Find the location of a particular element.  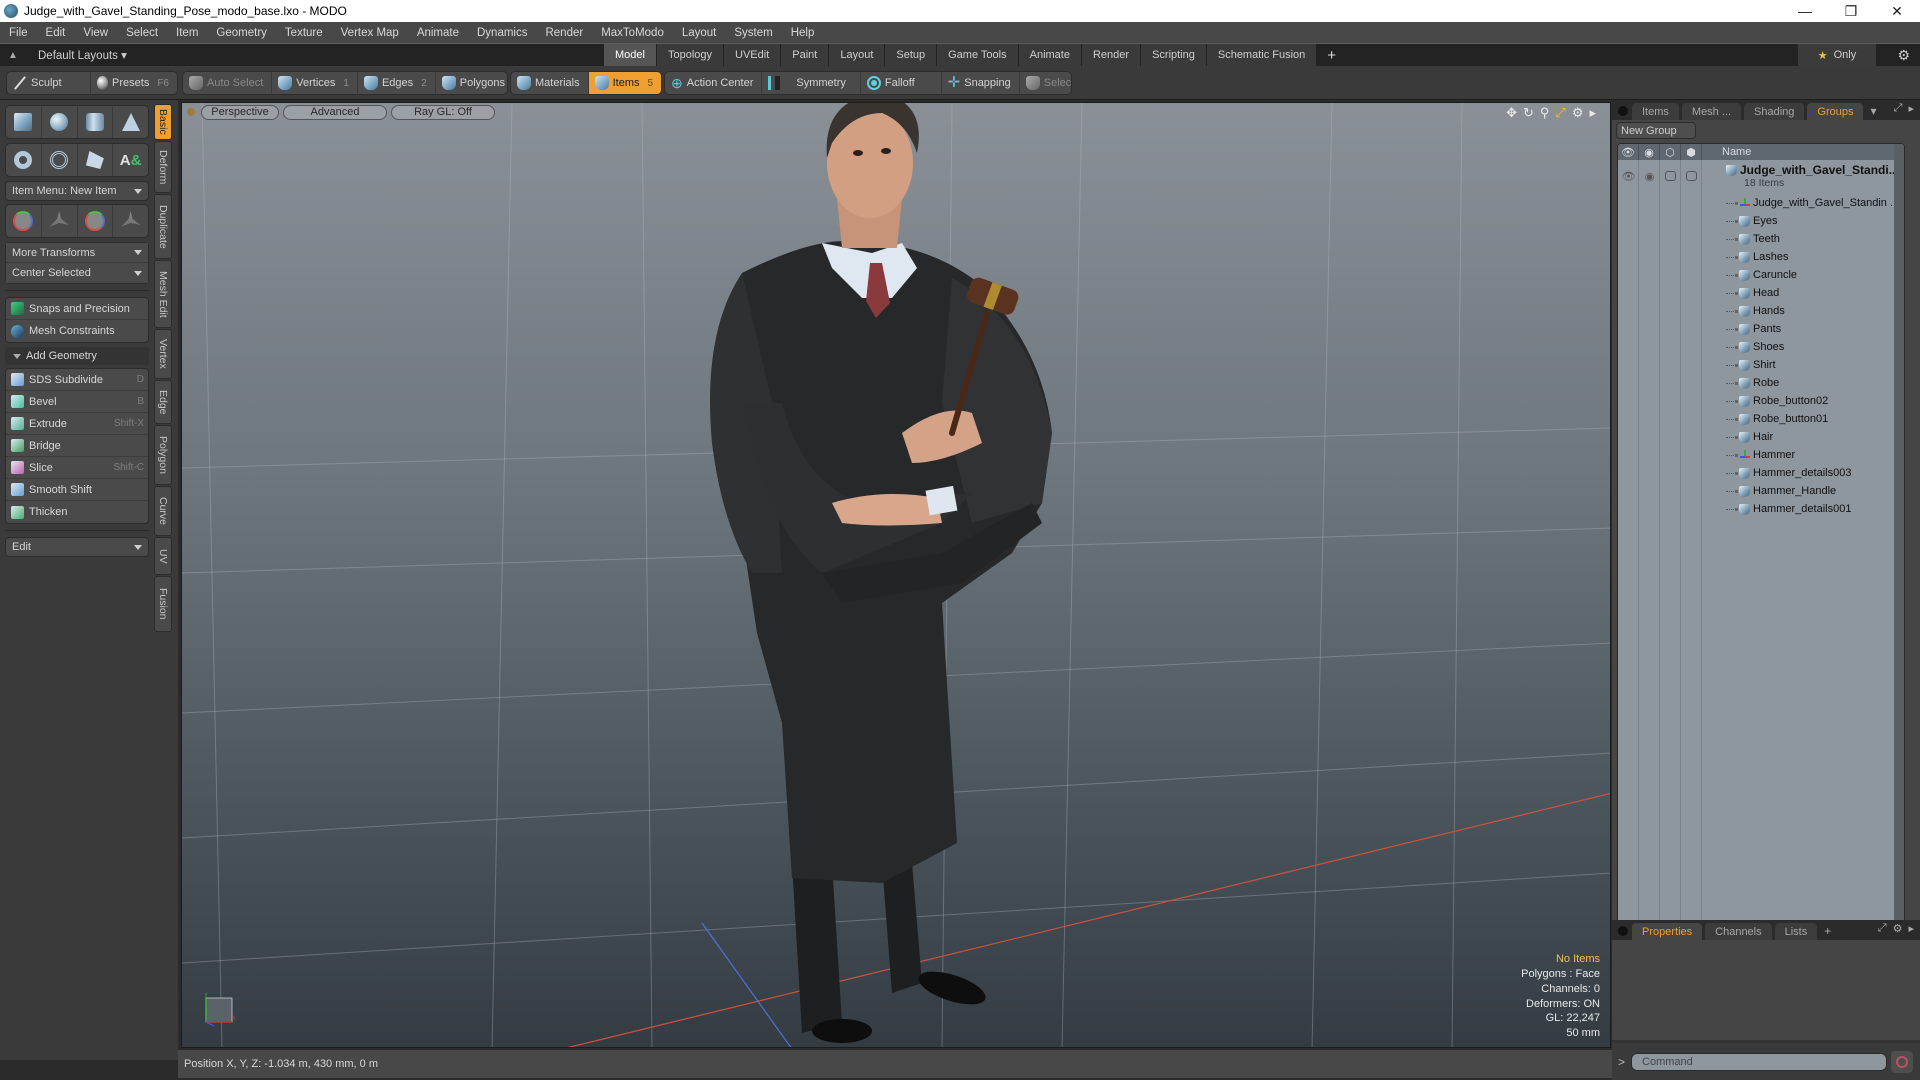

lock-column-icon: ⬡ is located at coordinates (1670, 152).